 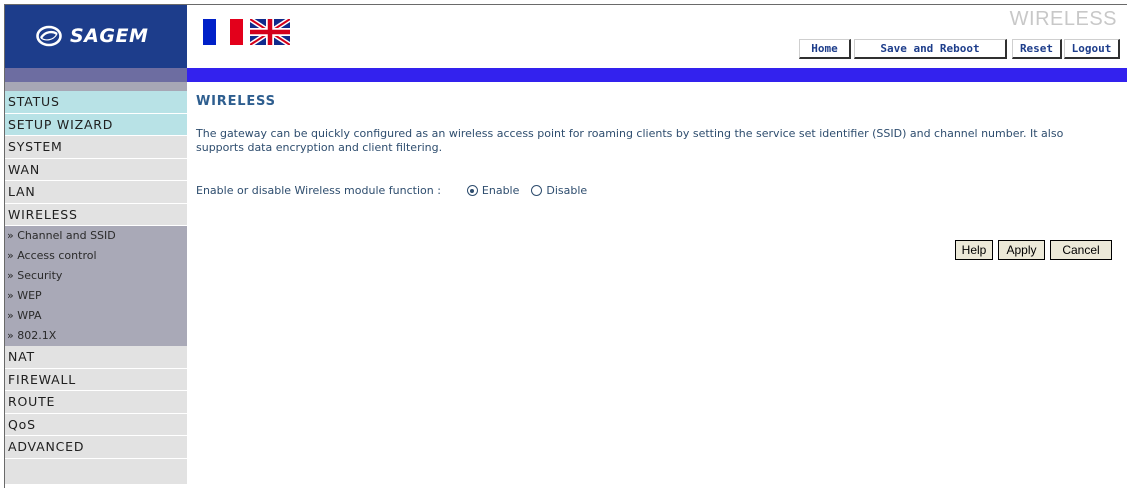 What do you see at coordinates (96, 236) in the screenshot?
I see `sidebar-subitem-channel-ssid: » Channel and SSID` at bounding box center [96, 236].